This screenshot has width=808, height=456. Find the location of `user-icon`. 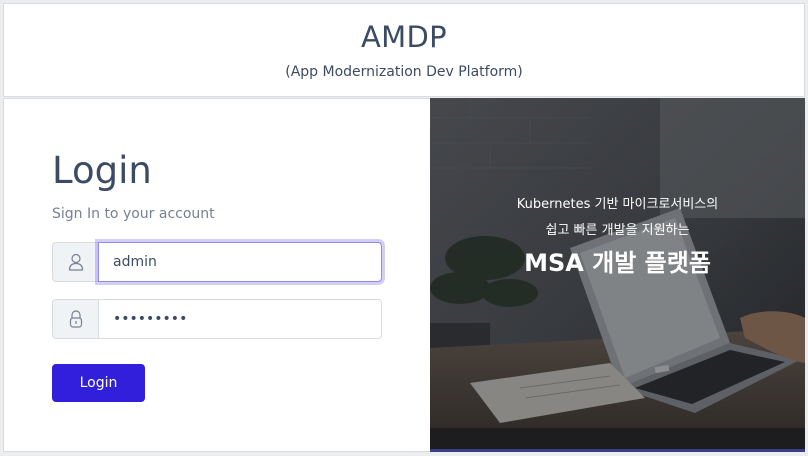

user-icon is located at coordinates (75, 262).